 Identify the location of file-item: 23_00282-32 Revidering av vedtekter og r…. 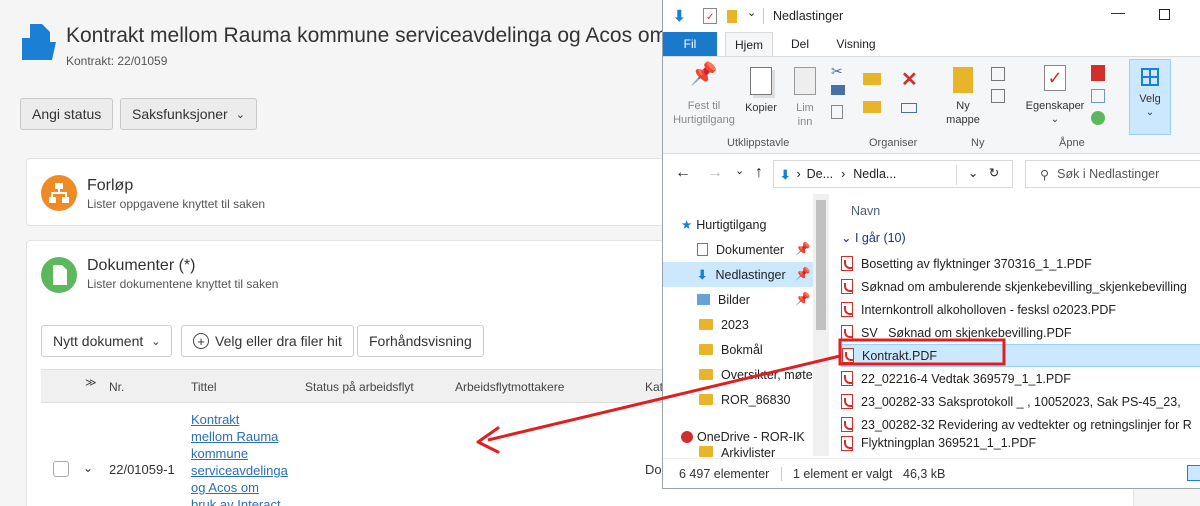
(1020, 424).